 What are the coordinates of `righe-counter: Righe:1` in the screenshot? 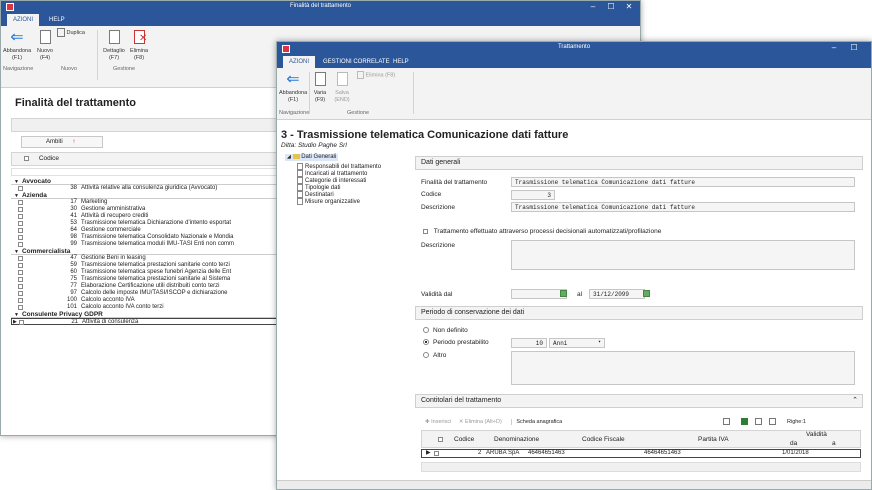 It's located at (796, 422).